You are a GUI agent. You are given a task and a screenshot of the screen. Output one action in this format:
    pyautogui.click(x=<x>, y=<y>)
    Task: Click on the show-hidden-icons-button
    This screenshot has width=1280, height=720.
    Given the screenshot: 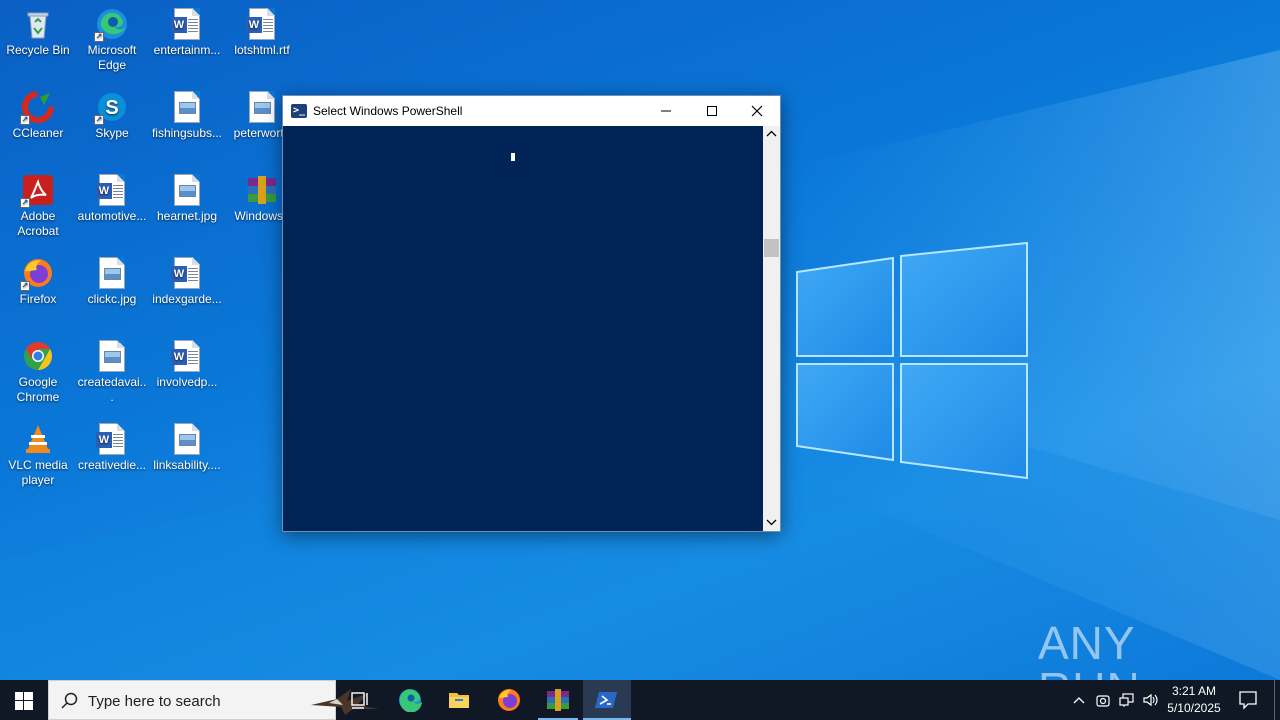 What is the action you would take?
    pyautogui.click(x=1079, y=700)
    